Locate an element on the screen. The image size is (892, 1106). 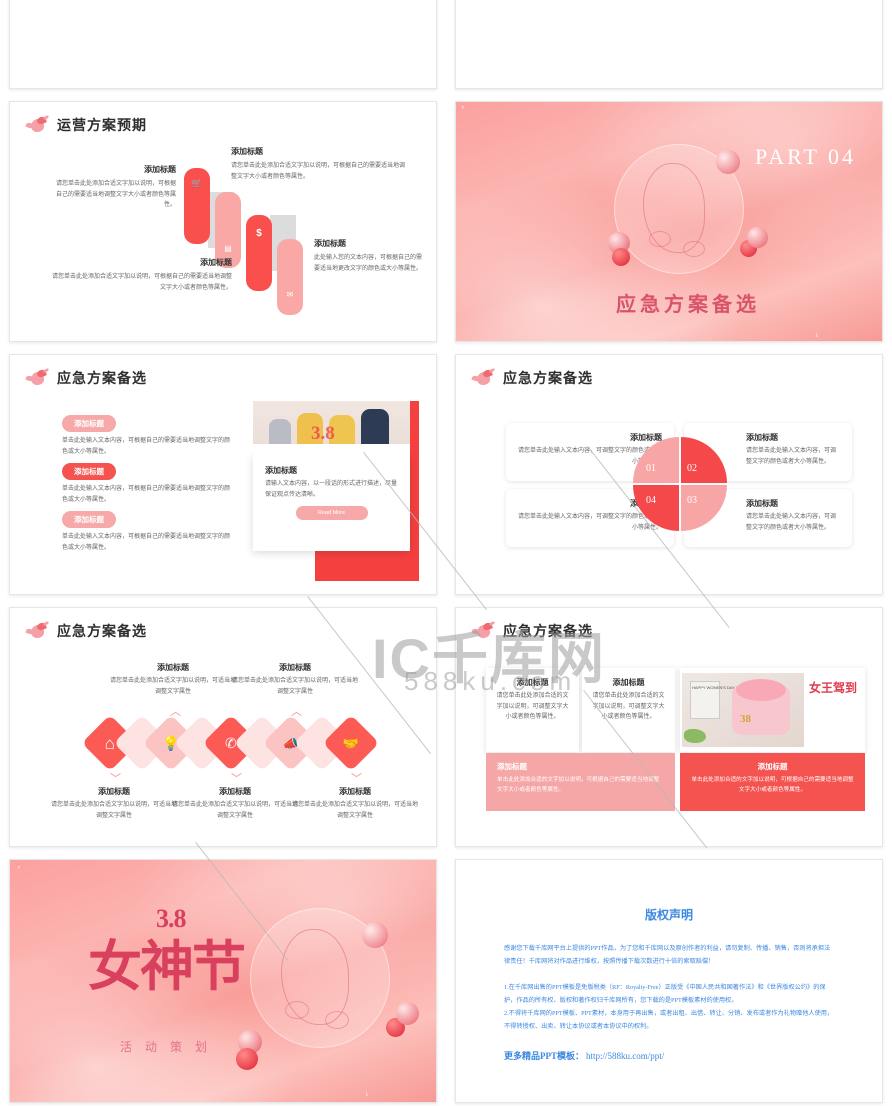
cover-background: 3.8 女神节 活 动 策 划 is located at coordinates (223, 981).